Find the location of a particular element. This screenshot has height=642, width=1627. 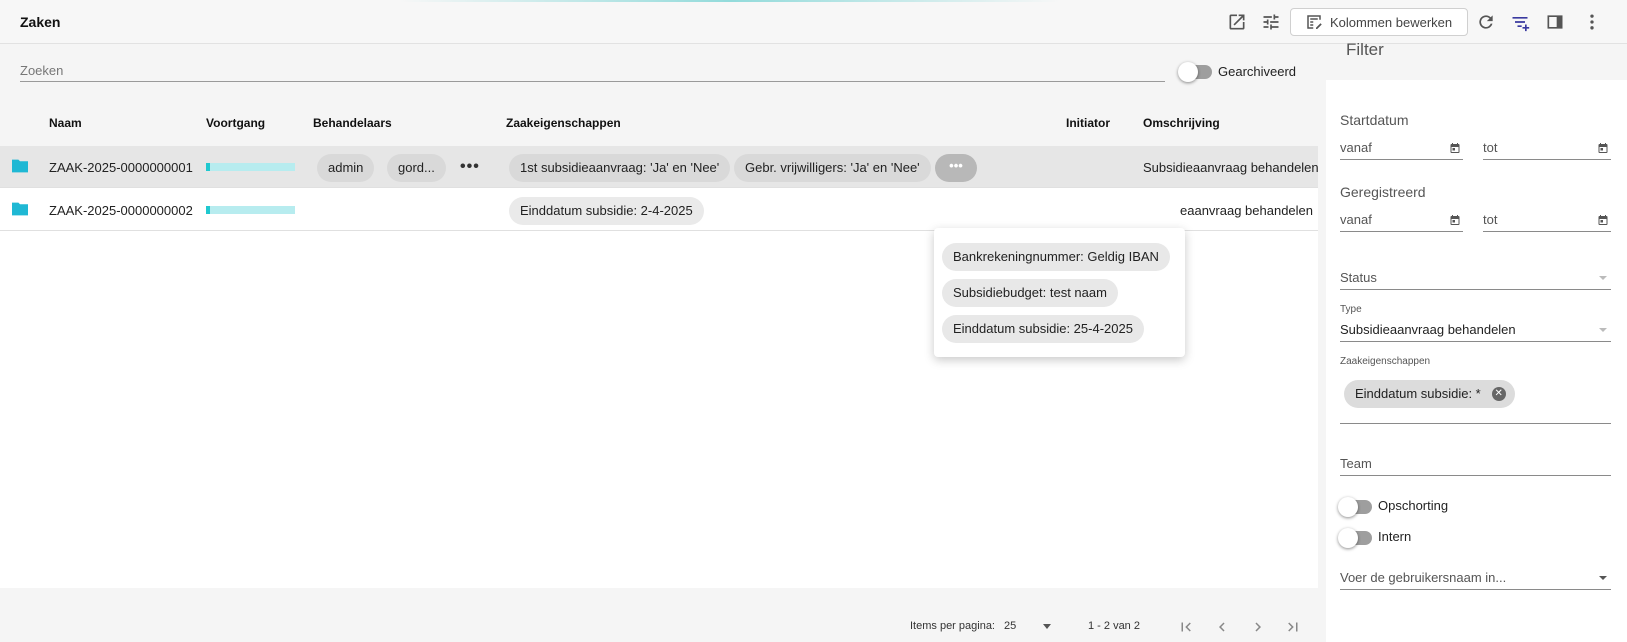

top-accent-line is located at coordinates (730, 1).